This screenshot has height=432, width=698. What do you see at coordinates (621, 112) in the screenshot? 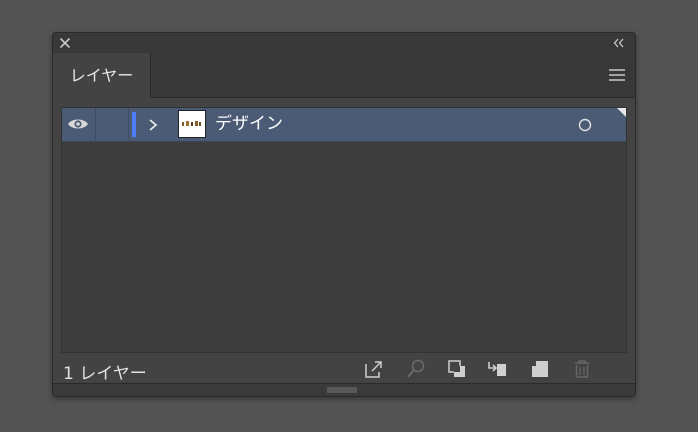
I see `selection-indicator` at bounding box center [621, 112].